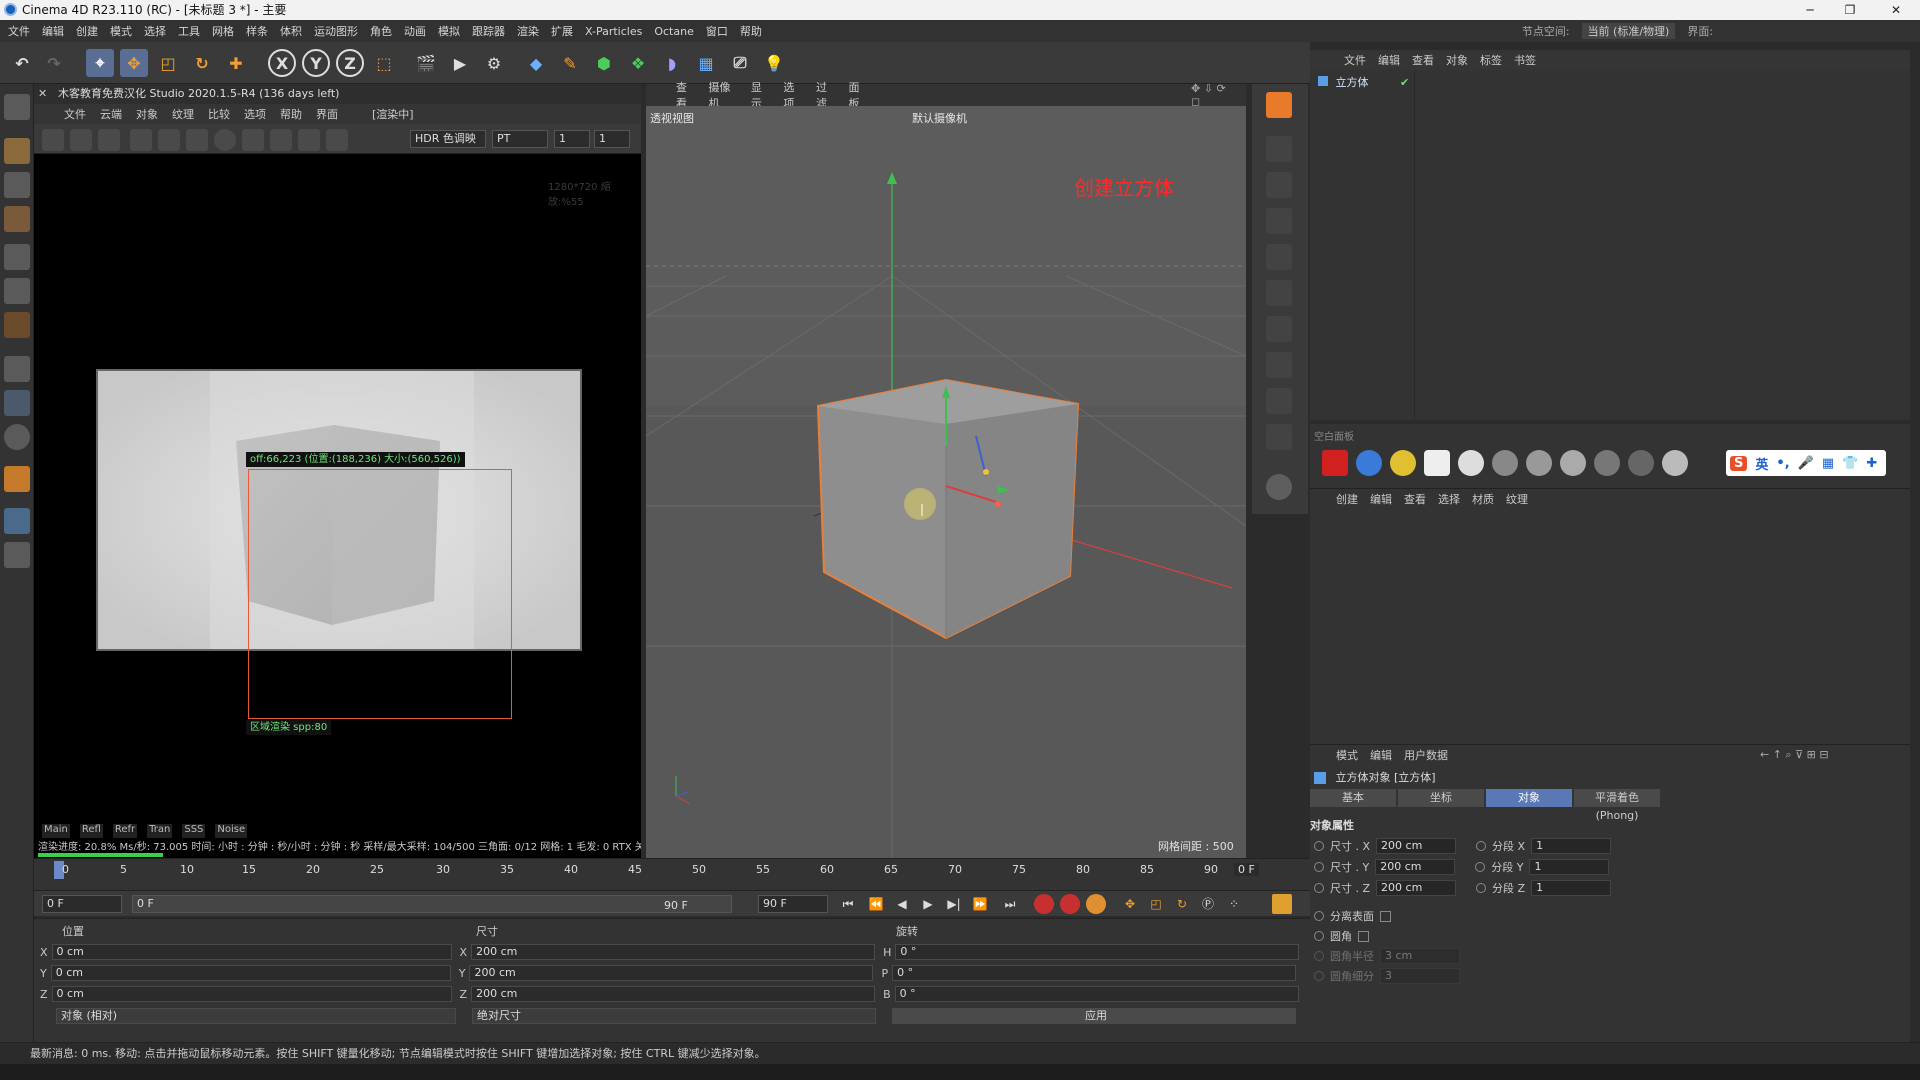 Image resolution: width=1920 pixels, height=1080 pixels. What do you see at coordinates (1426, 755) in the screenshot?
I see `am-menu-userdata: 用户数据` at bounding box center [1426, 755].